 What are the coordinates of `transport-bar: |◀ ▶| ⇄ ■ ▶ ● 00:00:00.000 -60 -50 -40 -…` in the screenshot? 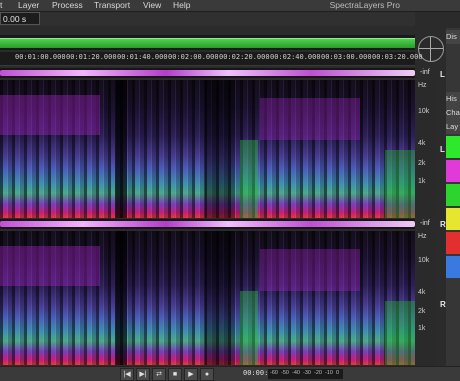 It's located at (230, 373).